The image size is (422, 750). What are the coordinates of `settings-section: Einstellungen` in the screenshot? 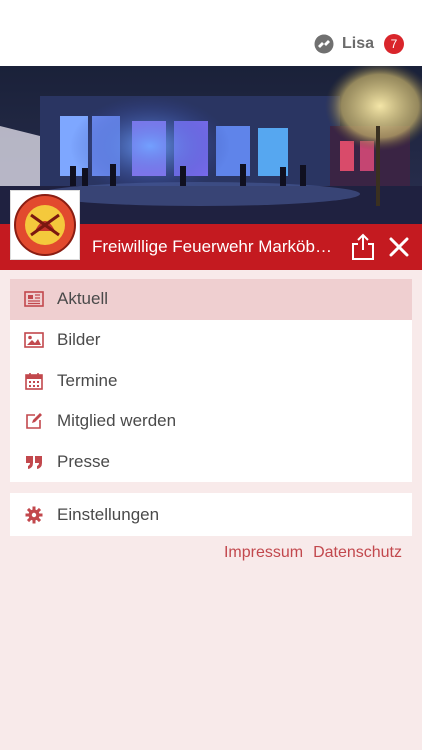 It's located at (211, 514).